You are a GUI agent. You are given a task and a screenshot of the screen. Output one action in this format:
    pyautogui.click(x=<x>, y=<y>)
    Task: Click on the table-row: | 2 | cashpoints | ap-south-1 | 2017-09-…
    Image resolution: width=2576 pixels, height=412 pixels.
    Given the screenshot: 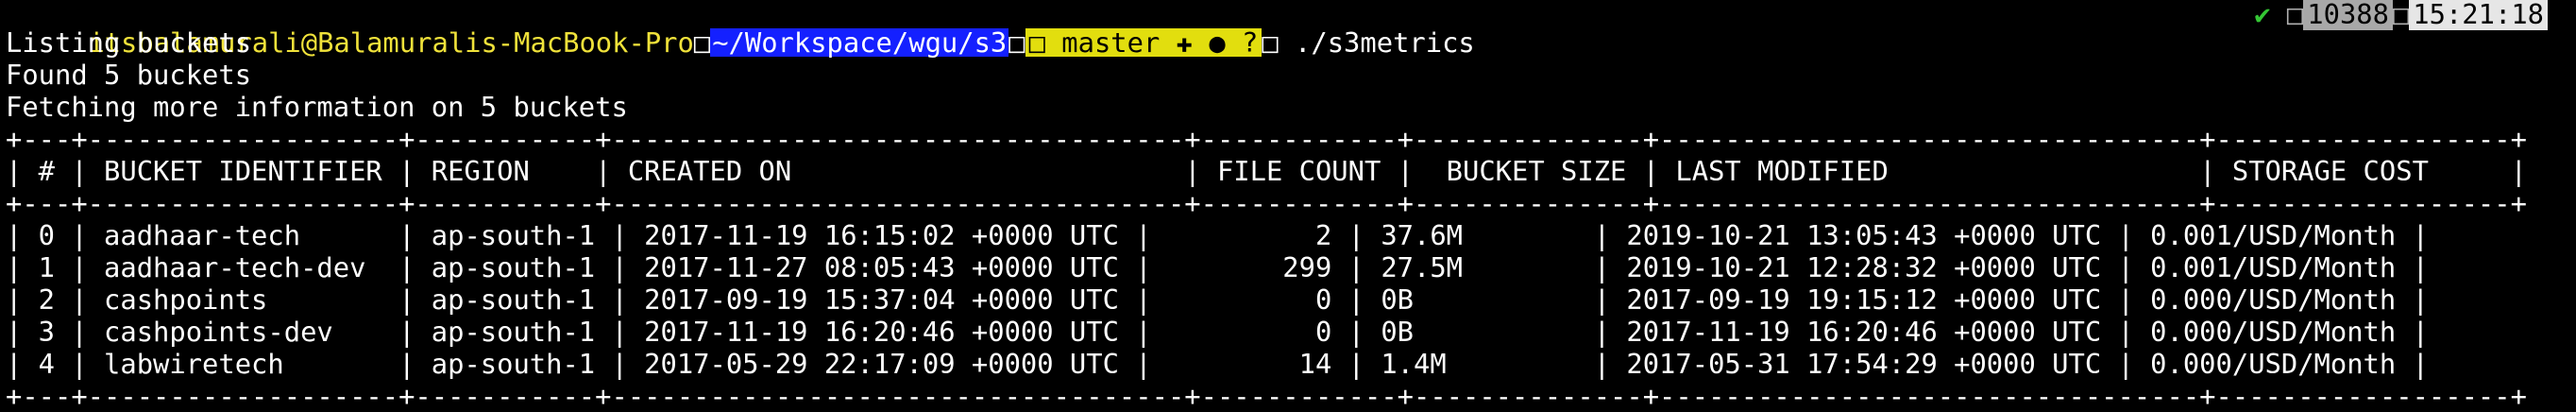 What is the action you would take?
    pyautogui.click(x=1217, y=299)
    